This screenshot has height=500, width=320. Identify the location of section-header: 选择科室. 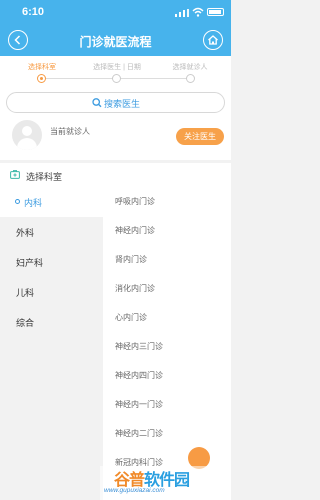
(115, 175).